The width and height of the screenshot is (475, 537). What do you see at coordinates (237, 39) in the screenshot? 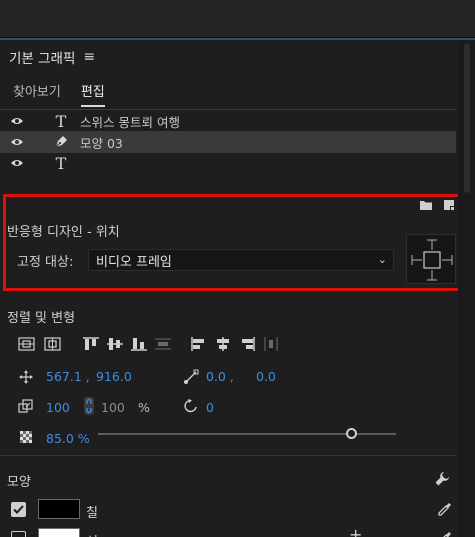
I see `panel-focus-accent` at bounding box center [237, 39].